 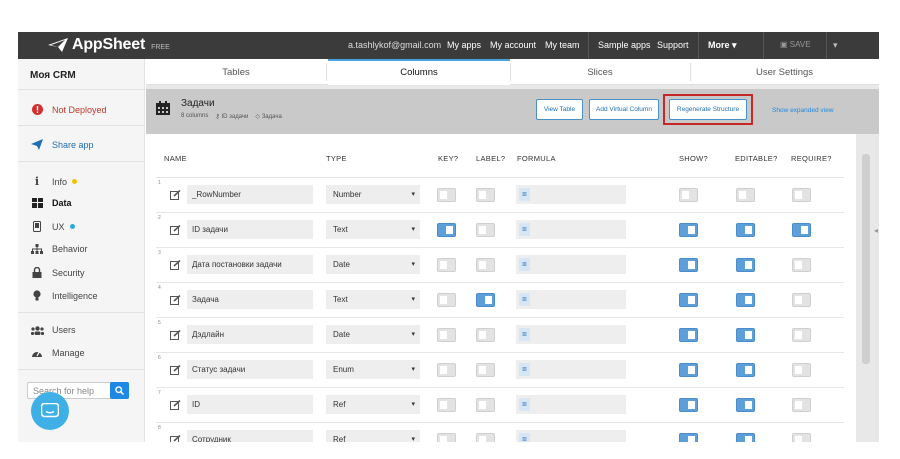 I want to click on sidebar-item-data: Data, so click(x=51, y=203).